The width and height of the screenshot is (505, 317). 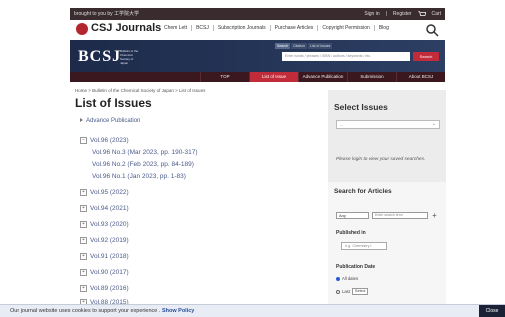 I want to click on nav-link-purchase: Purchase Articles, so click(x=293, y=28).